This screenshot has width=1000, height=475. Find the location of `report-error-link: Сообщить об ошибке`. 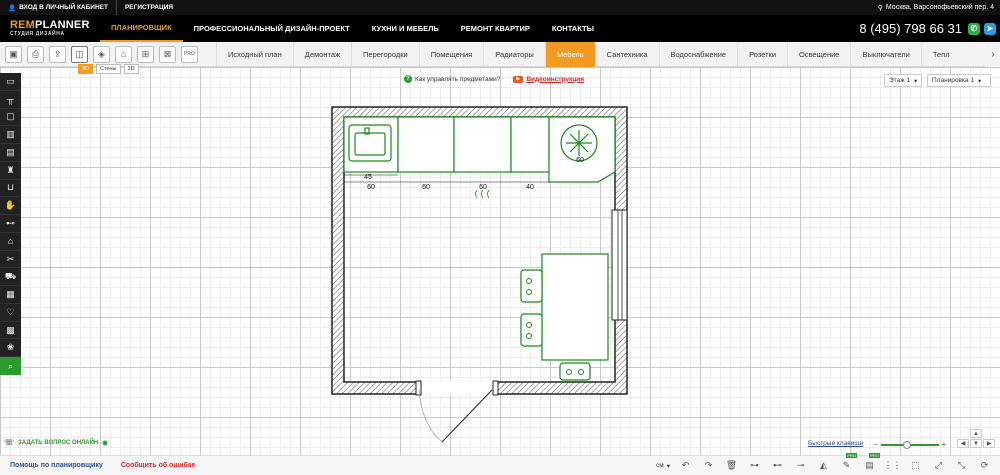

report-error-link: Сообщить об ошибке is located at coordinates (158, 465).